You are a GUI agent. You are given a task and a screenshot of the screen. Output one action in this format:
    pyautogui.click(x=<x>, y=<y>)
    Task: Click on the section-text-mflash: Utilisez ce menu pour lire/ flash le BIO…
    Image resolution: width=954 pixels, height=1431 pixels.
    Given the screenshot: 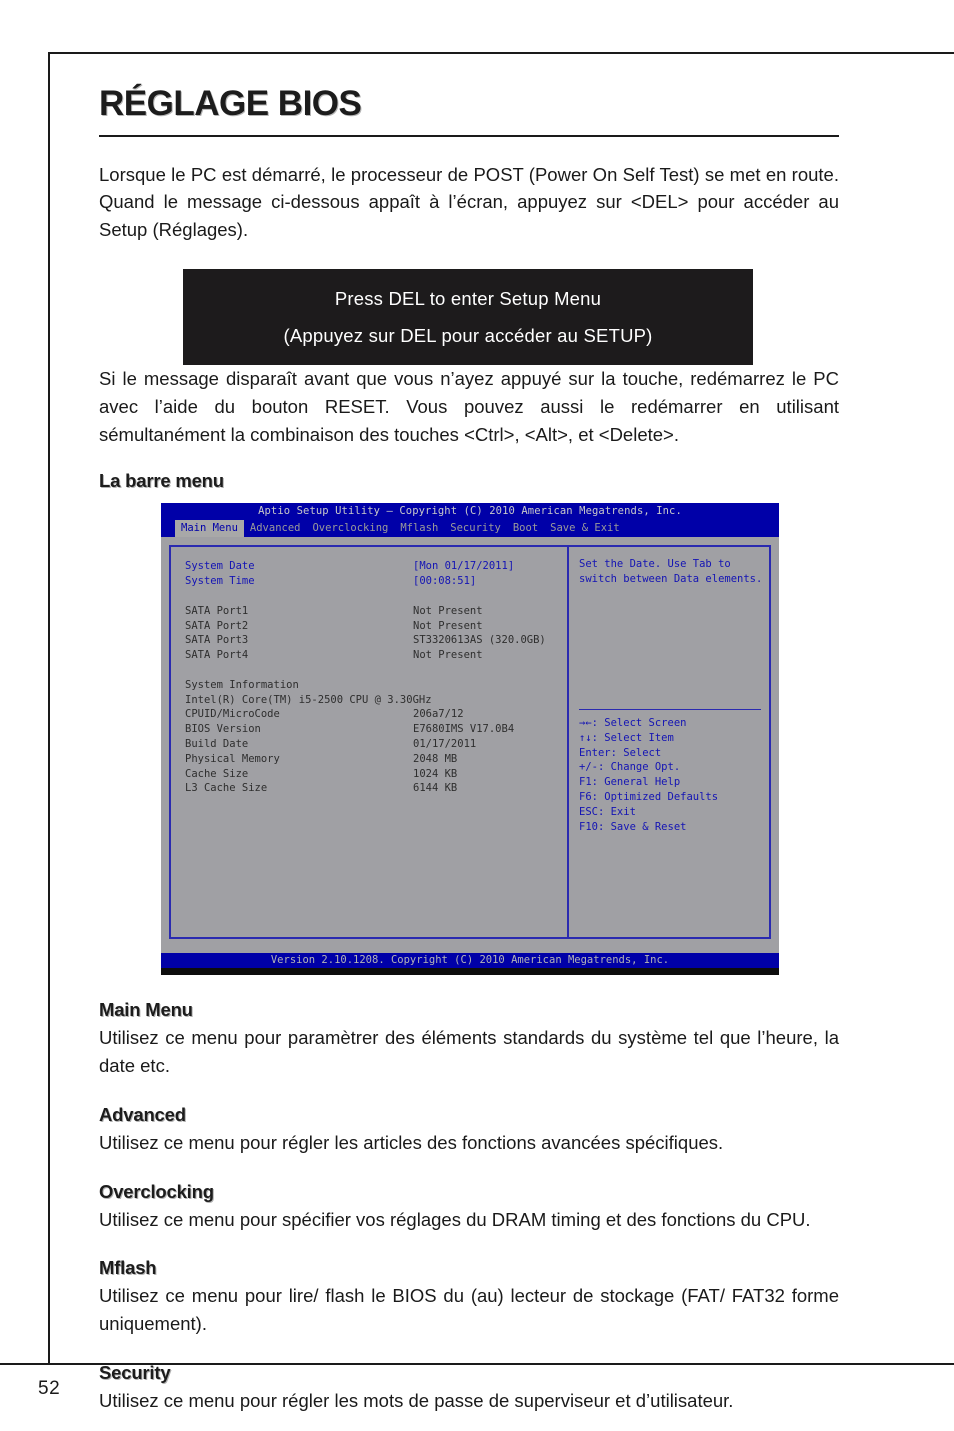 What is the action you would take?
    pyautogui.click(x=469, y=1310)
    